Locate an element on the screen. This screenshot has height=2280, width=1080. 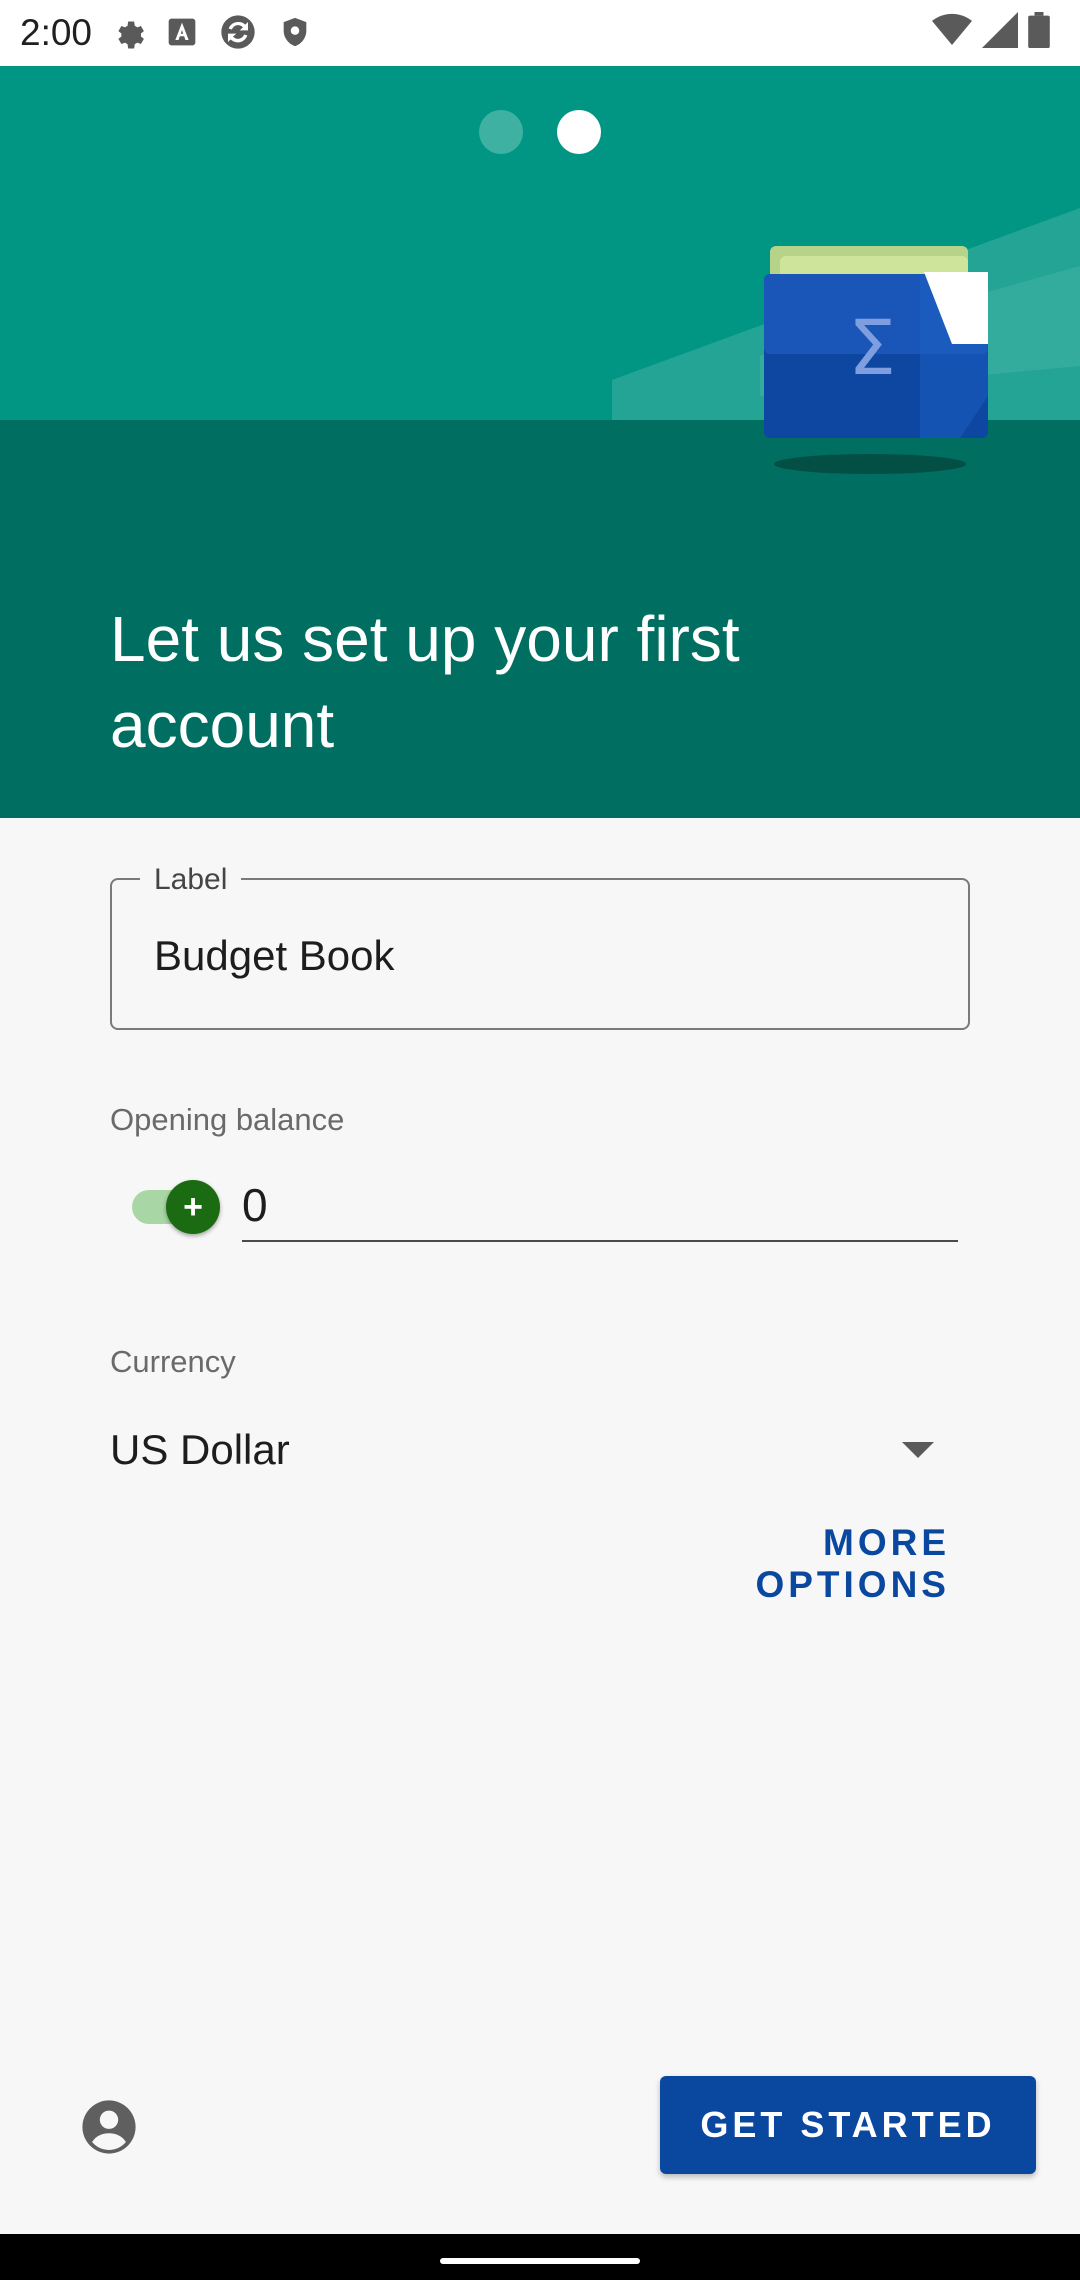
status-icons-right is located at coordinates (991, 30).